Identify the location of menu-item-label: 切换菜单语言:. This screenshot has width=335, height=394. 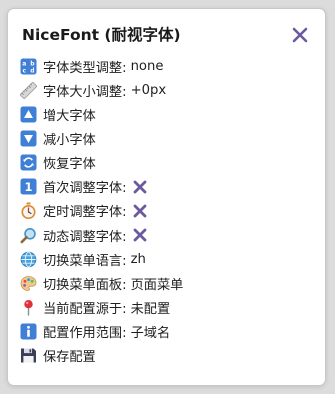
(85, 261).